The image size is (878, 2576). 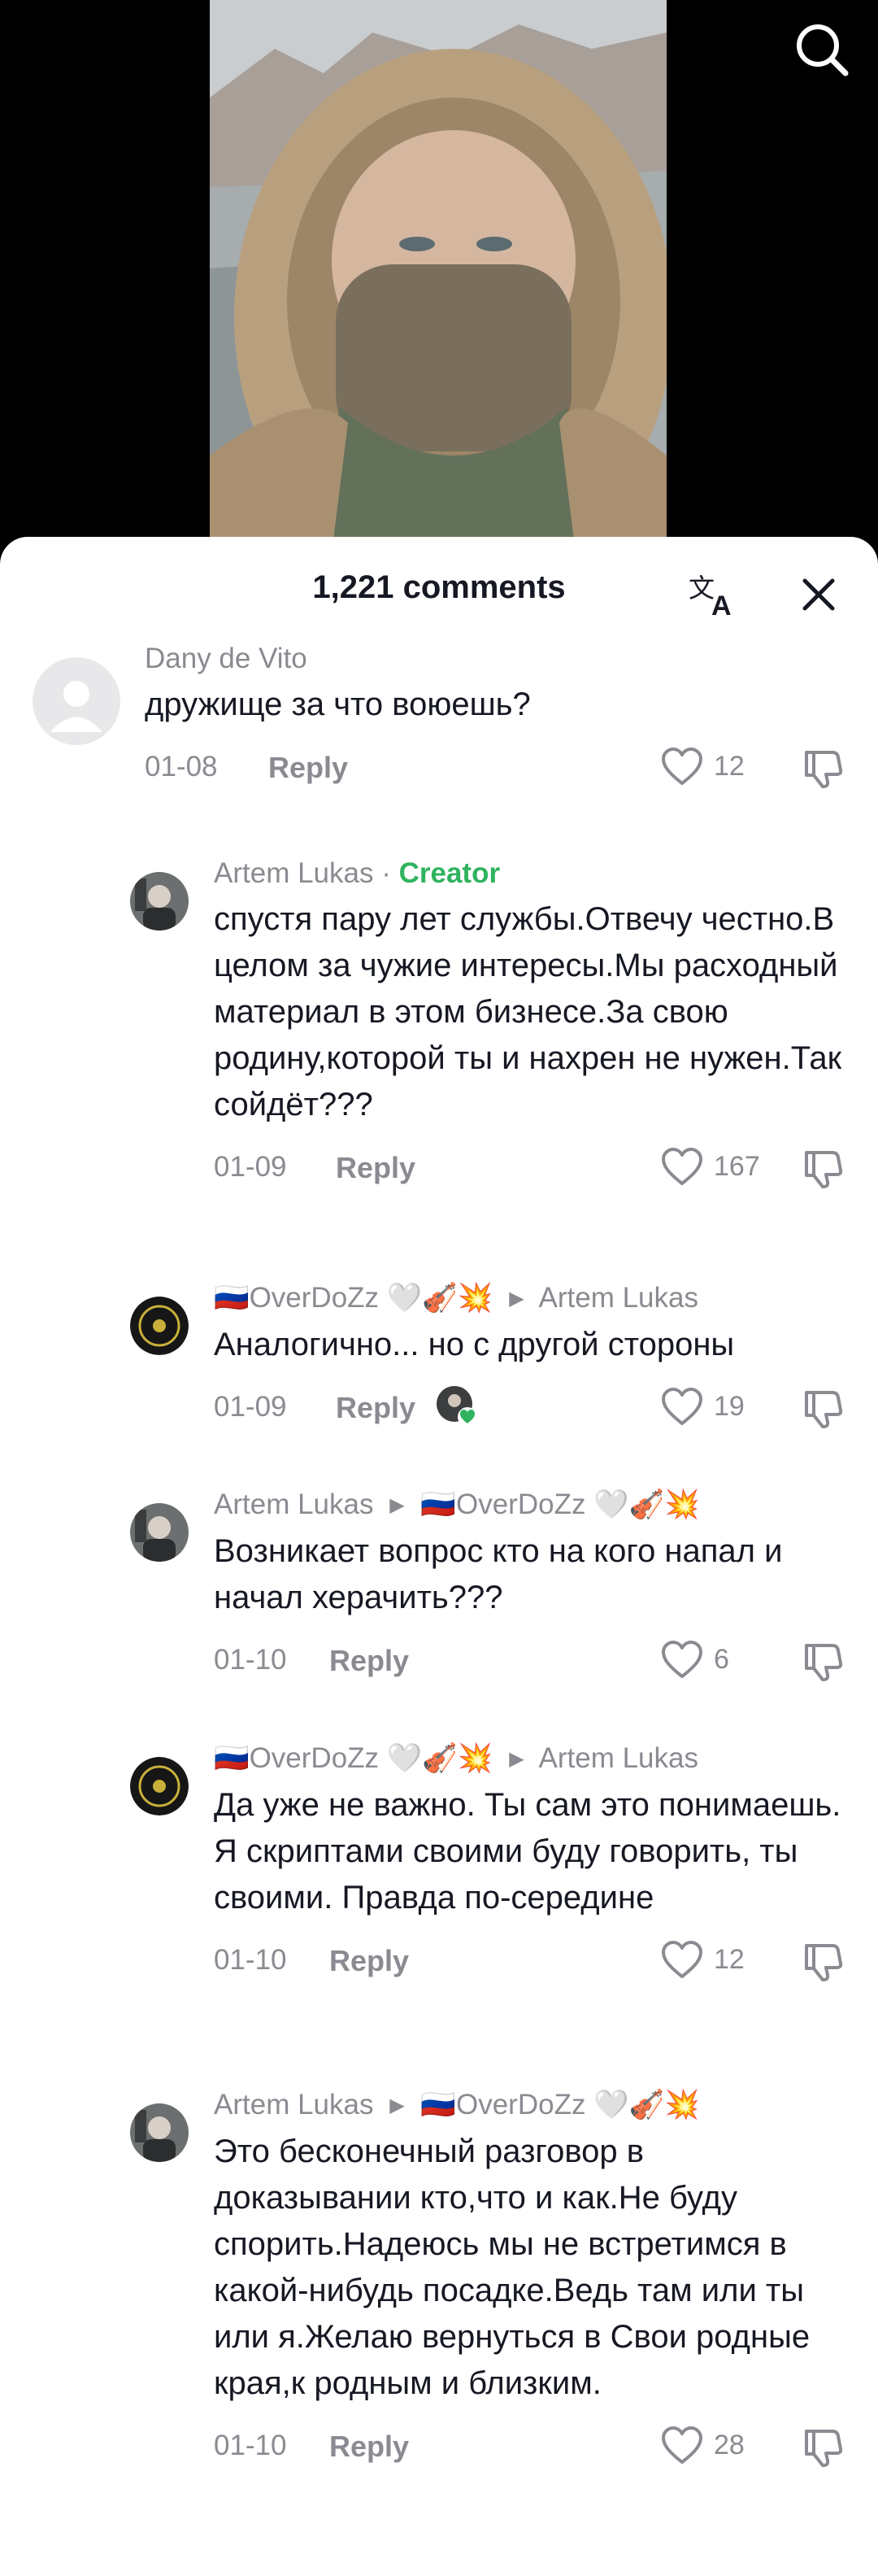 I want to click on default-avatar-icon, so click(x=77, y=701).